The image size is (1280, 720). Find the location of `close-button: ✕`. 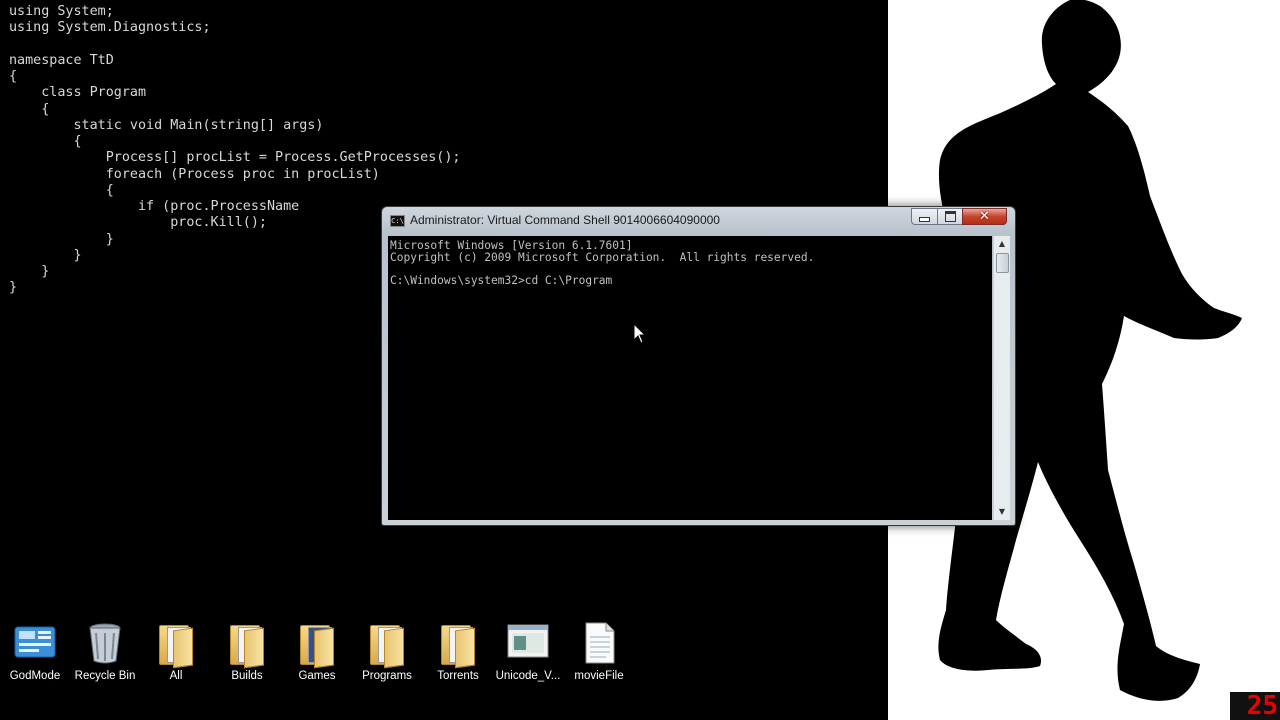

close-button: ✕ is located at coordinates (984, 216).